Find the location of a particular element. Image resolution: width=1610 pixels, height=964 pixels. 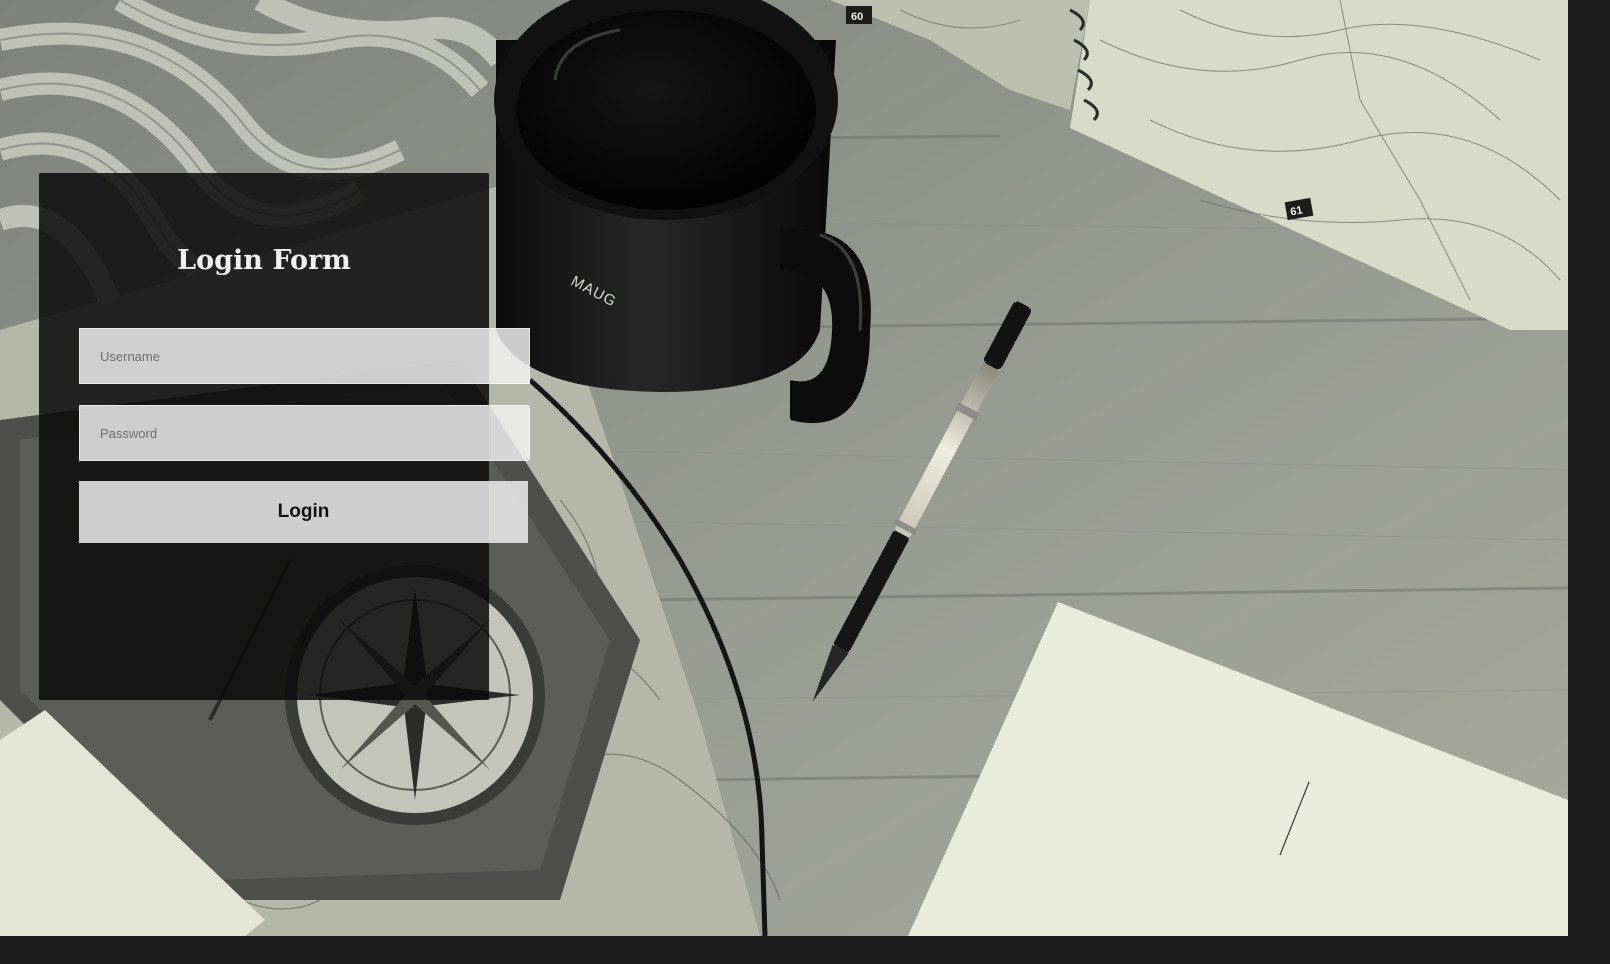

form-title: Login Form is located at coordinates (264, 260).